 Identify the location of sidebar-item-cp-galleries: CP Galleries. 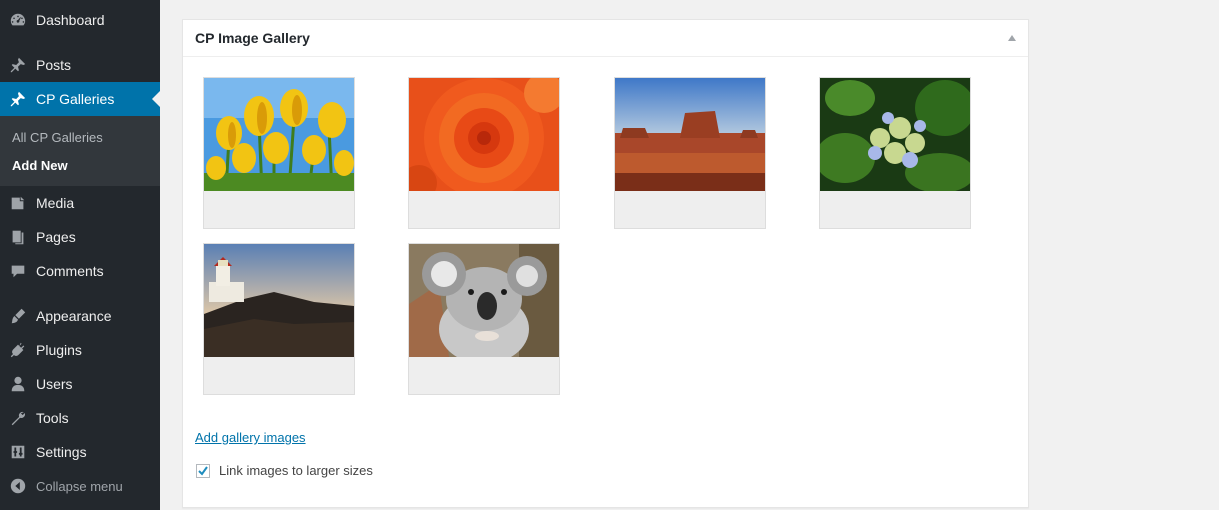
(80, 99).